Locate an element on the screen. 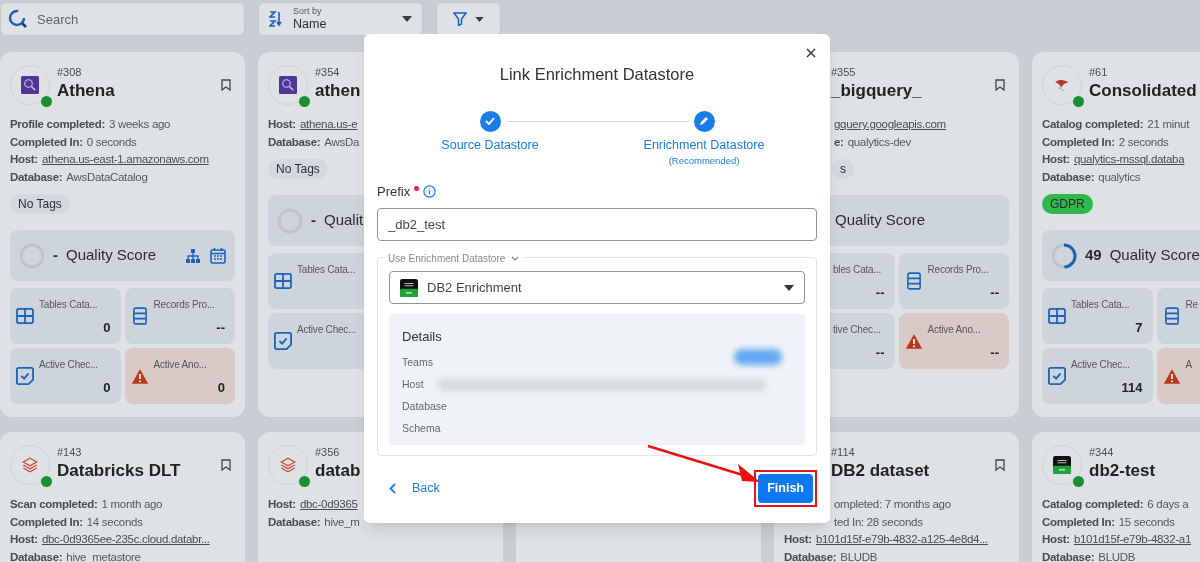  datastore-number: #356 is located at coordinates (328, 452).